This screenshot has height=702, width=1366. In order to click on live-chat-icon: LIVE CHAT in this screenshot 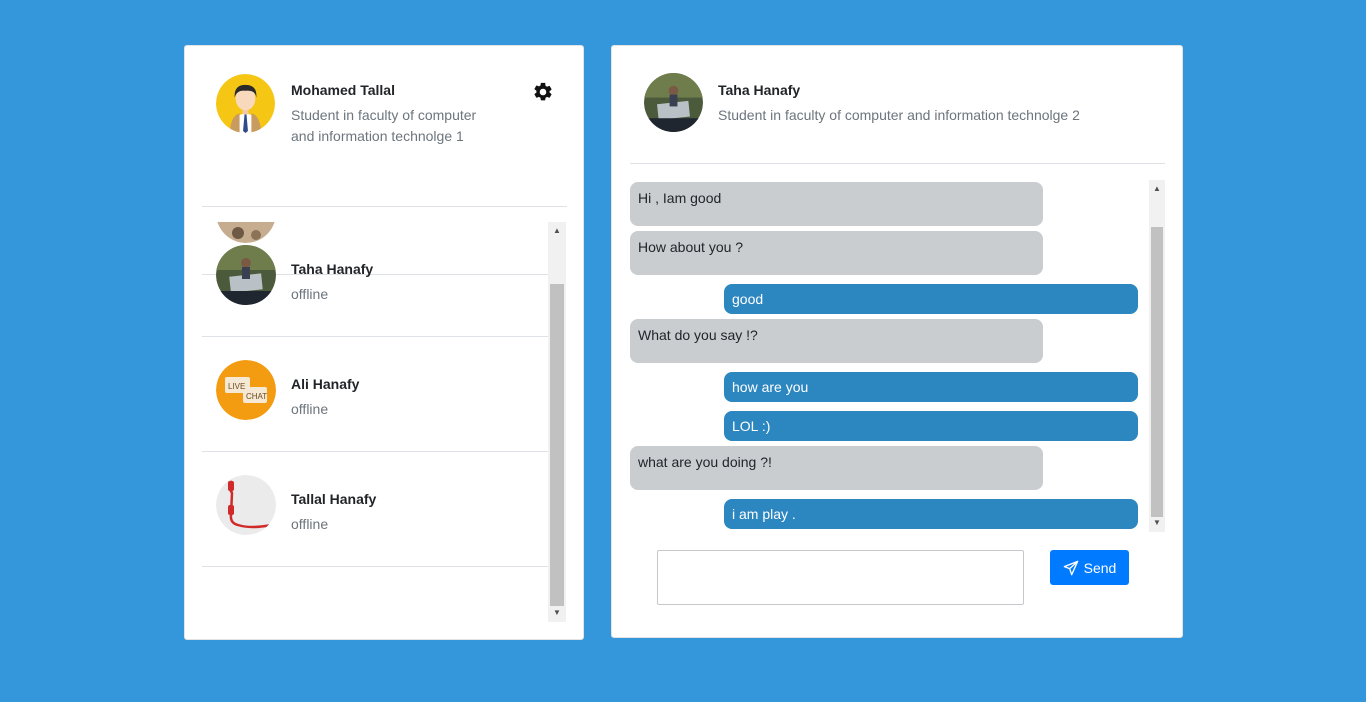, I will do `click(246, 390)`.